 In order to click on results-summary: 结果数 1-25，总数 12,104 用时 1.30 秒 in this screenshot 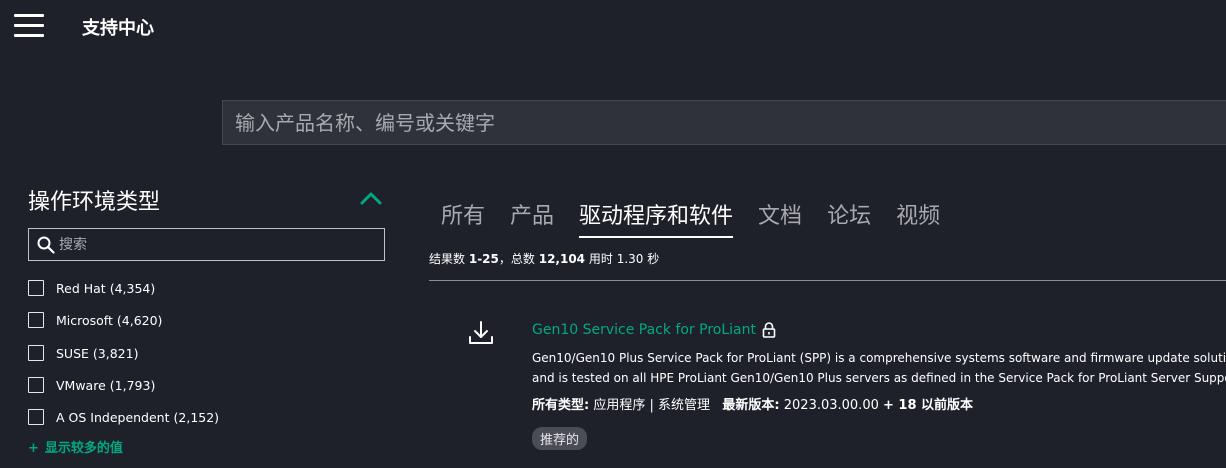, I will do `click(544, 258)`.